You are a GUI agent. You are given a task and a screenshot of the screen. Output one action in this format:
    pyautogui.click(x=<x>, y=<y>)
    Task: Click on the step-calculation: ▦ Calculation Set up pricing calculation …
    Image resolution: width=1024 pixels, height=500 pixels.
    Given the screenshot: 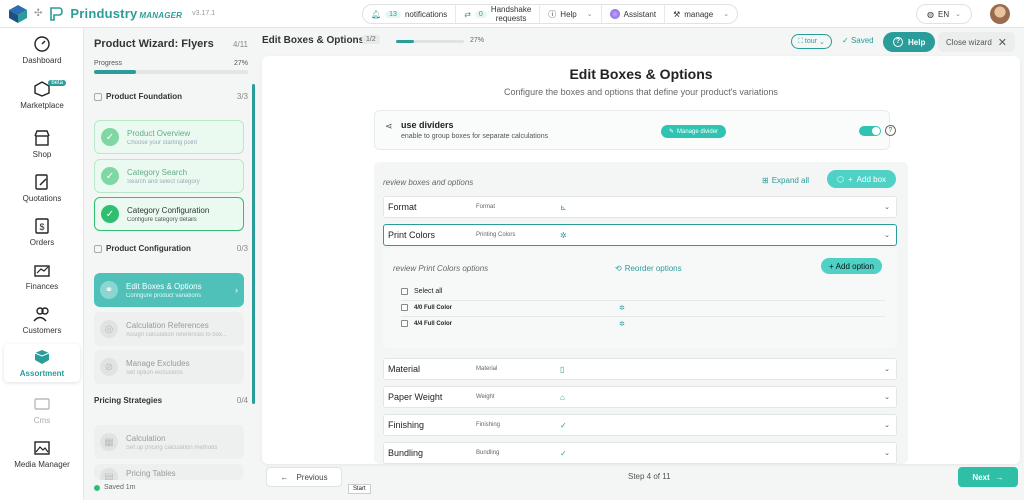 What is the action you would take?
    pyautogui.click(x=169, y=442)
    